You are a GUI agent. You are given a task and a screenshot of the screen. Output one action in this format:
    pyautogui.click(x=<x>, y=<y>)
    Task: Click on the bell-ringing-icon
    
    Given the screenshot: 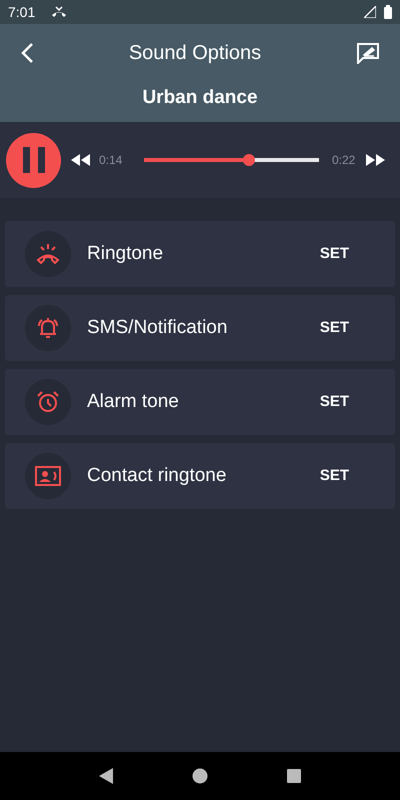 What is the action you would take?
    pyautogui.click(x=48, y=328)
    